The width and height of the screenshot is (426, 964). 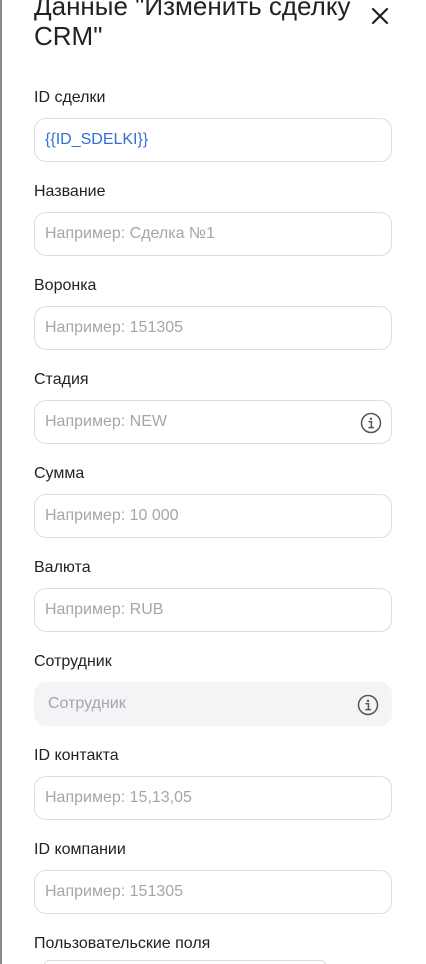 What do you see at coordinates (76, 755) in the screenshot?
I see `contact-id-label: ID контакта` at bounding box center [76, 755].